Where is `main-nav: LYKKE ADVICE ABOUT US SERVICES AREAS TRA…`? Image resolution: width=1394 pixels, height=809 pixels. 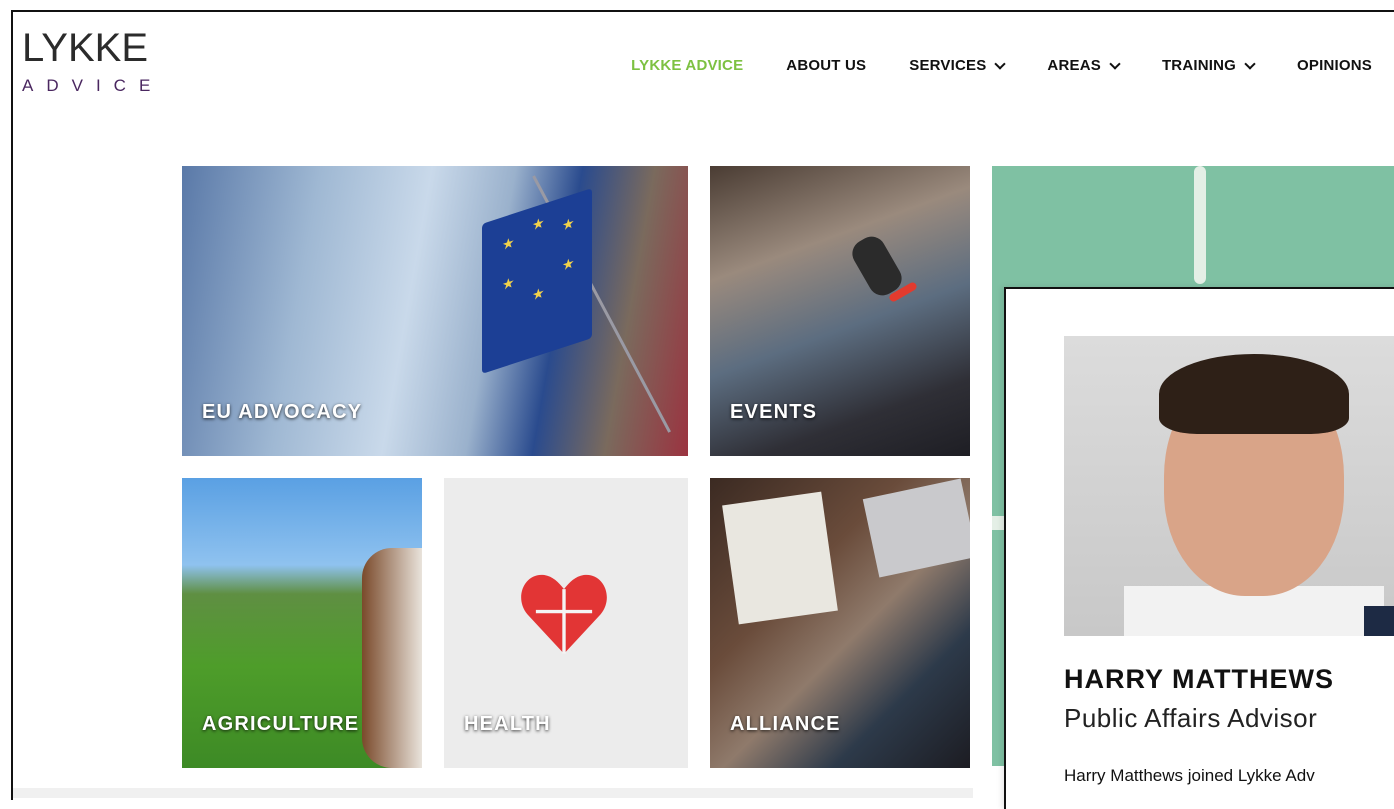
main-nav: LYKKE ADVICE ABOUT US SERVICES AREAS TRA… is located at coordinates (980, 65).